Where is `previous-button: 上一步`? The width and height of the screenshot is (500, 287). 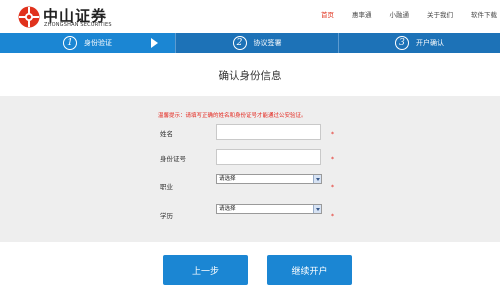 previous-button: 上一步 is located at coordinates (205, 270).